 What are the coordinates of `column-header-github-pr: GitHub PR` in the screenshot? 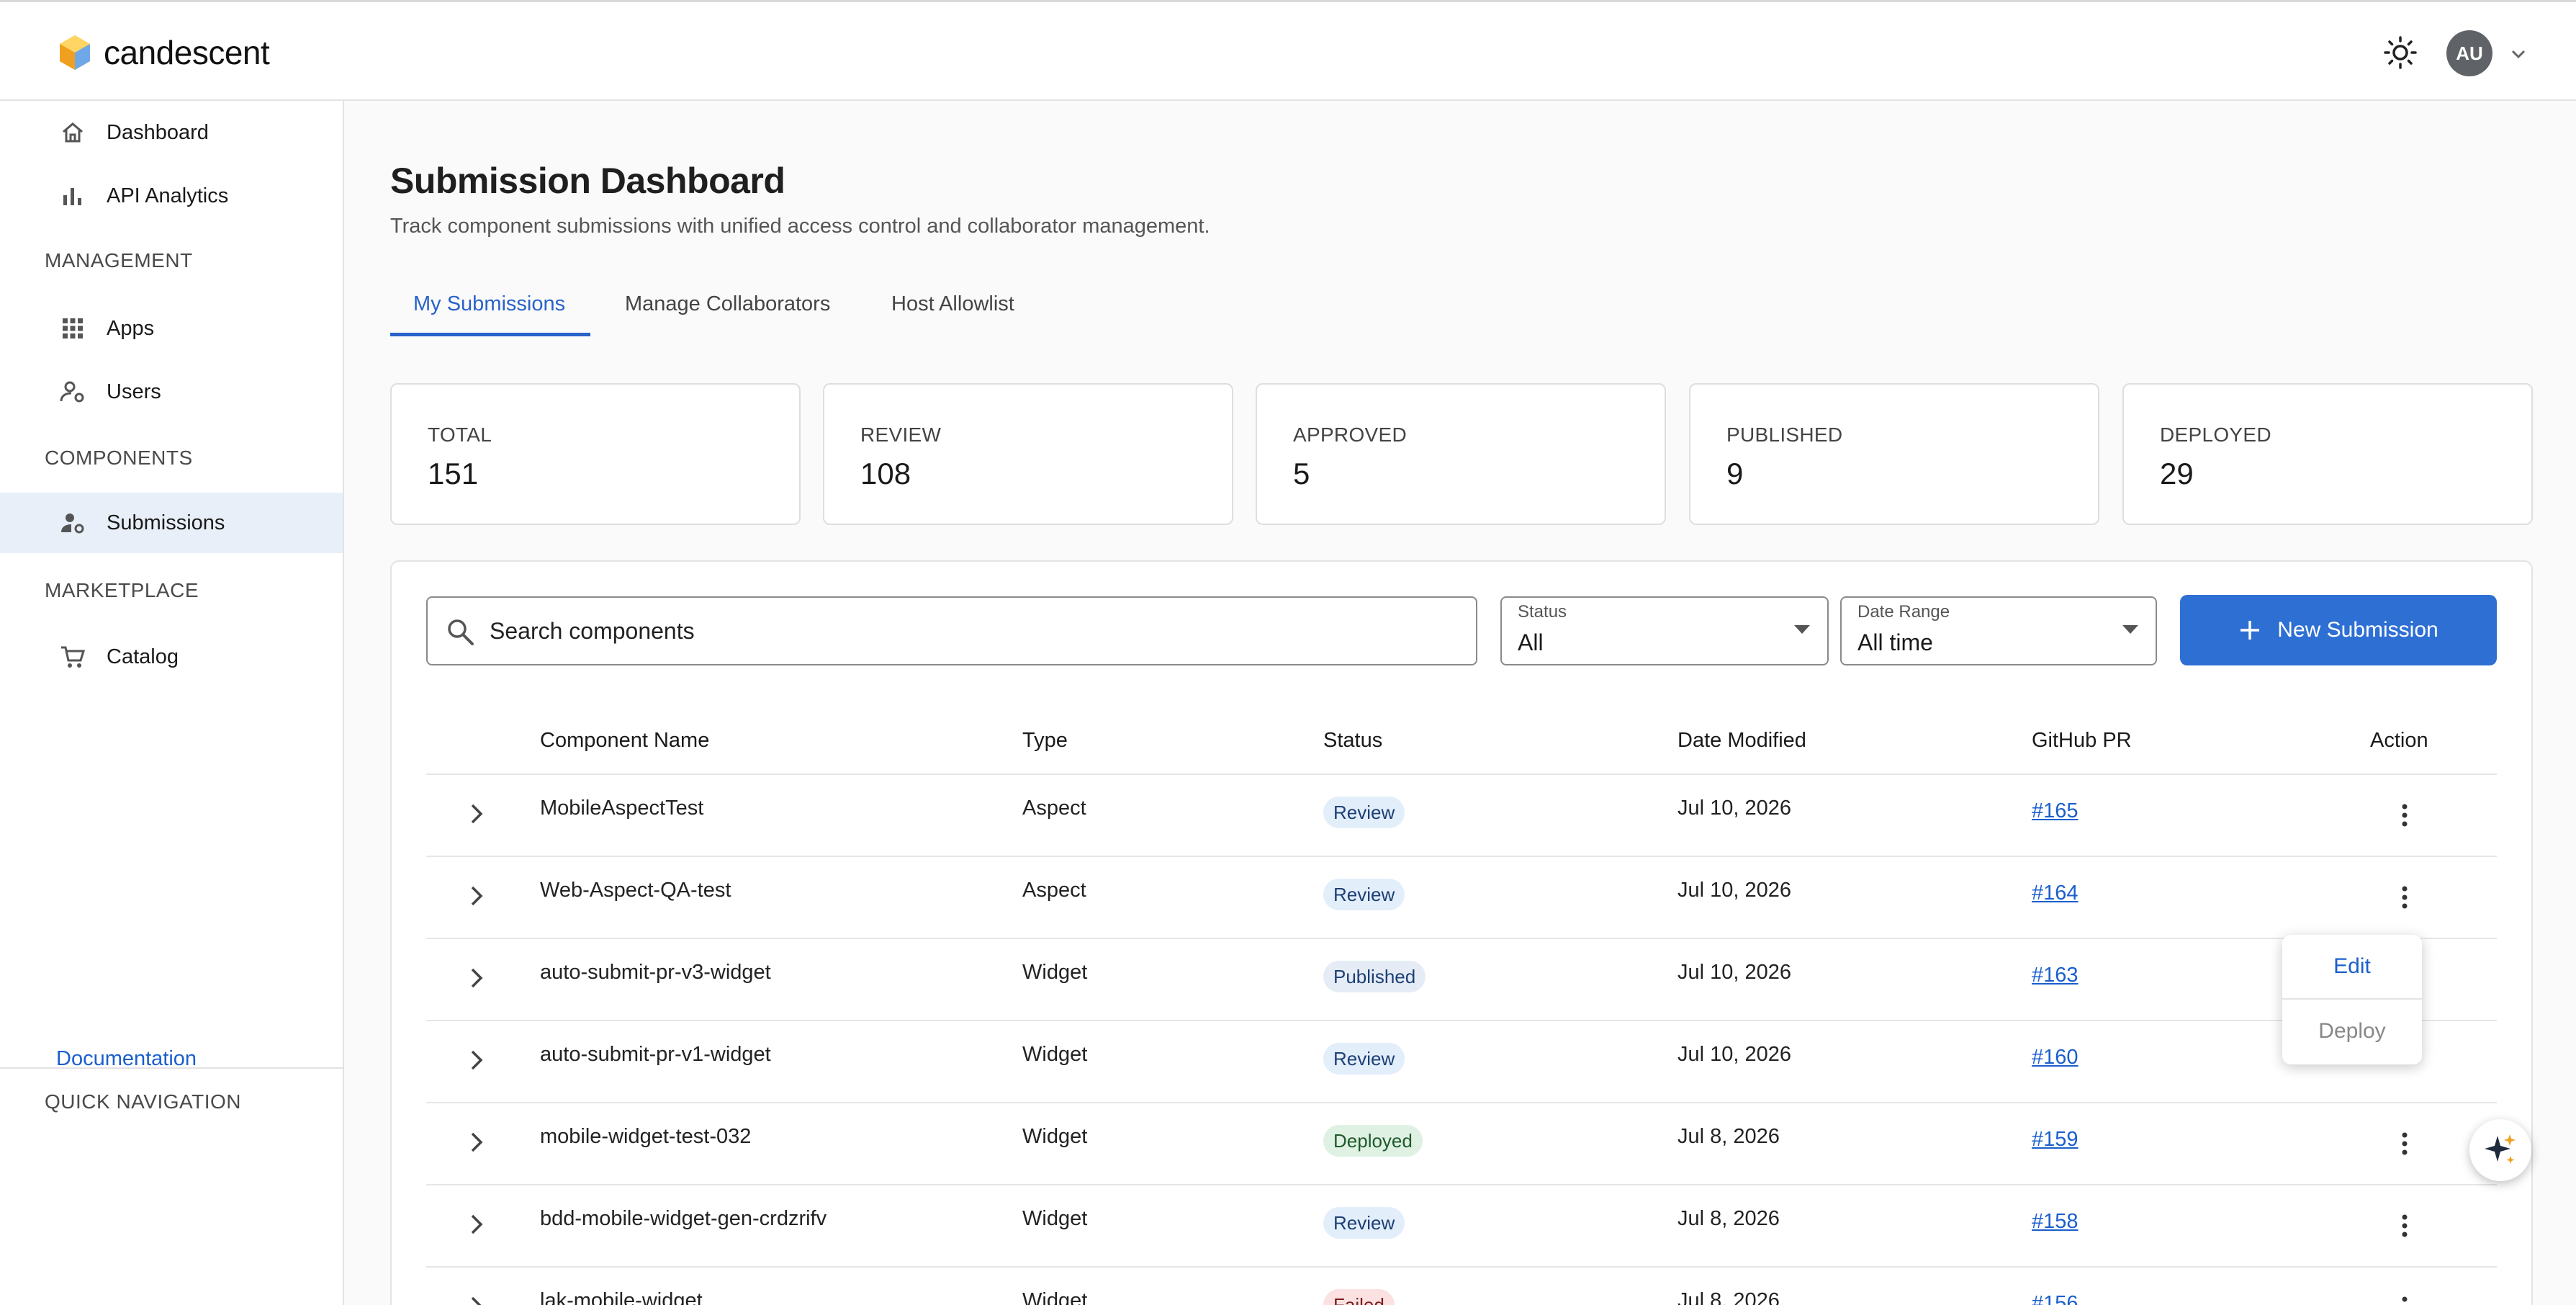 It's located at (2082, 741).